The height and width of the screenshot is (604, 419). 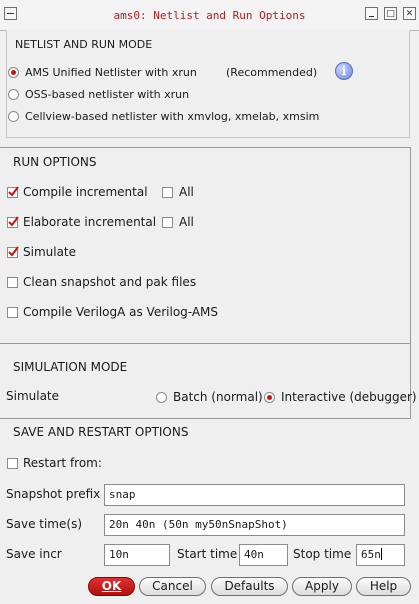 I want to click on netlist-mode-heading: NETLIST AND RUN MODE, so click(x=84, y=44).